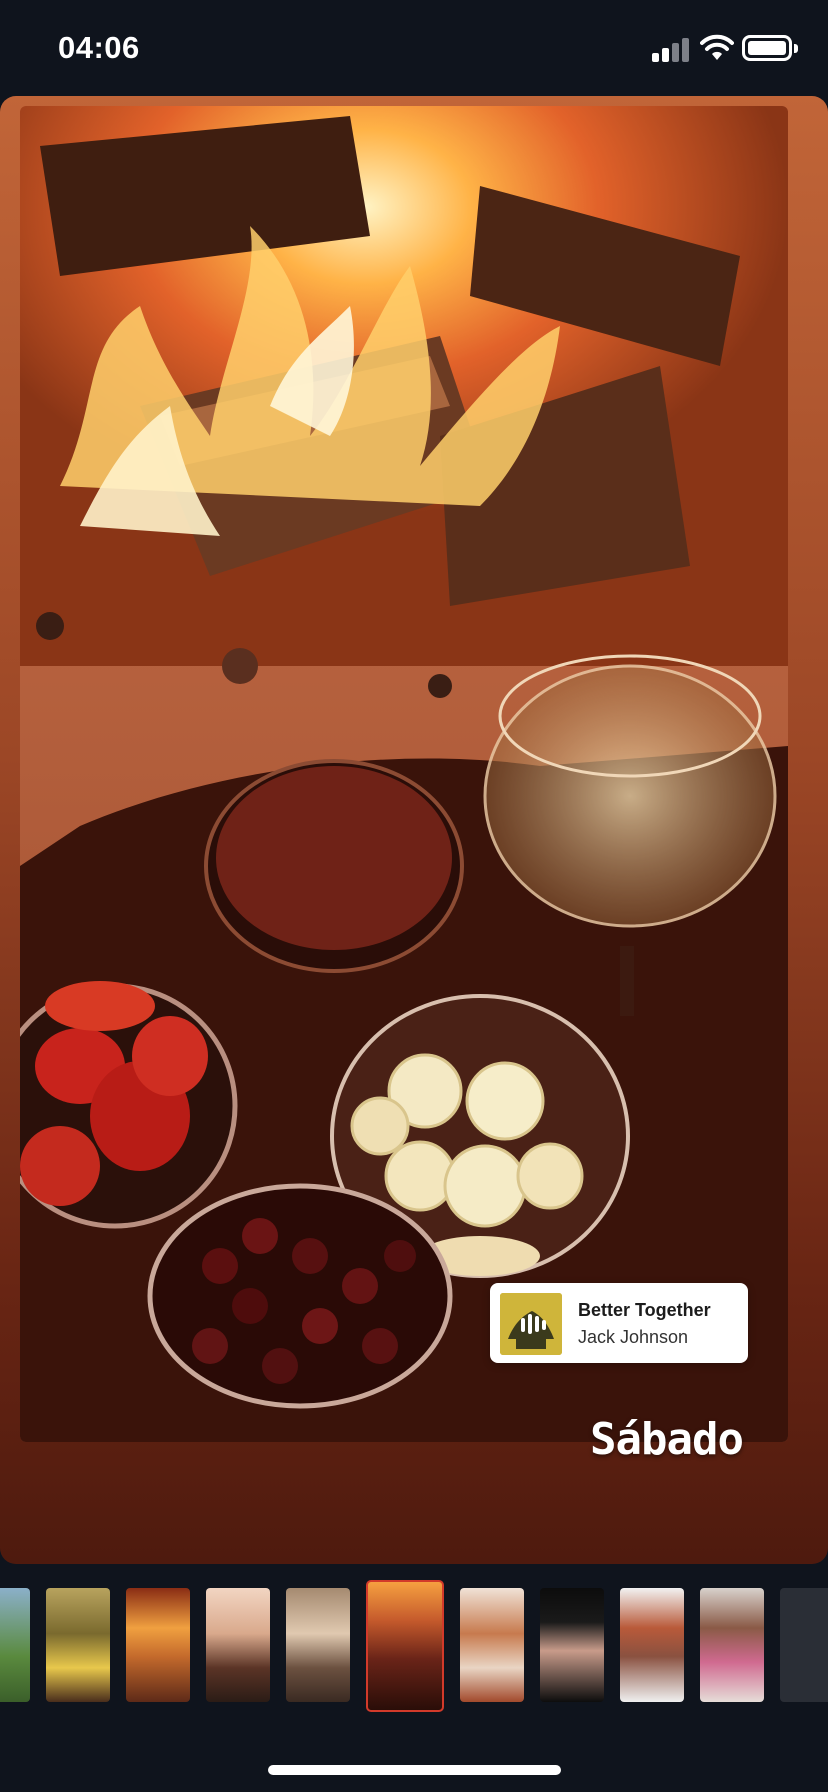 The image size is (828, 1792). What do you see at coordinates (619, 1323) in the screenshot?
I see `music-sticker: Better Together Jack Johnson` at bounding box center [619, 1323].